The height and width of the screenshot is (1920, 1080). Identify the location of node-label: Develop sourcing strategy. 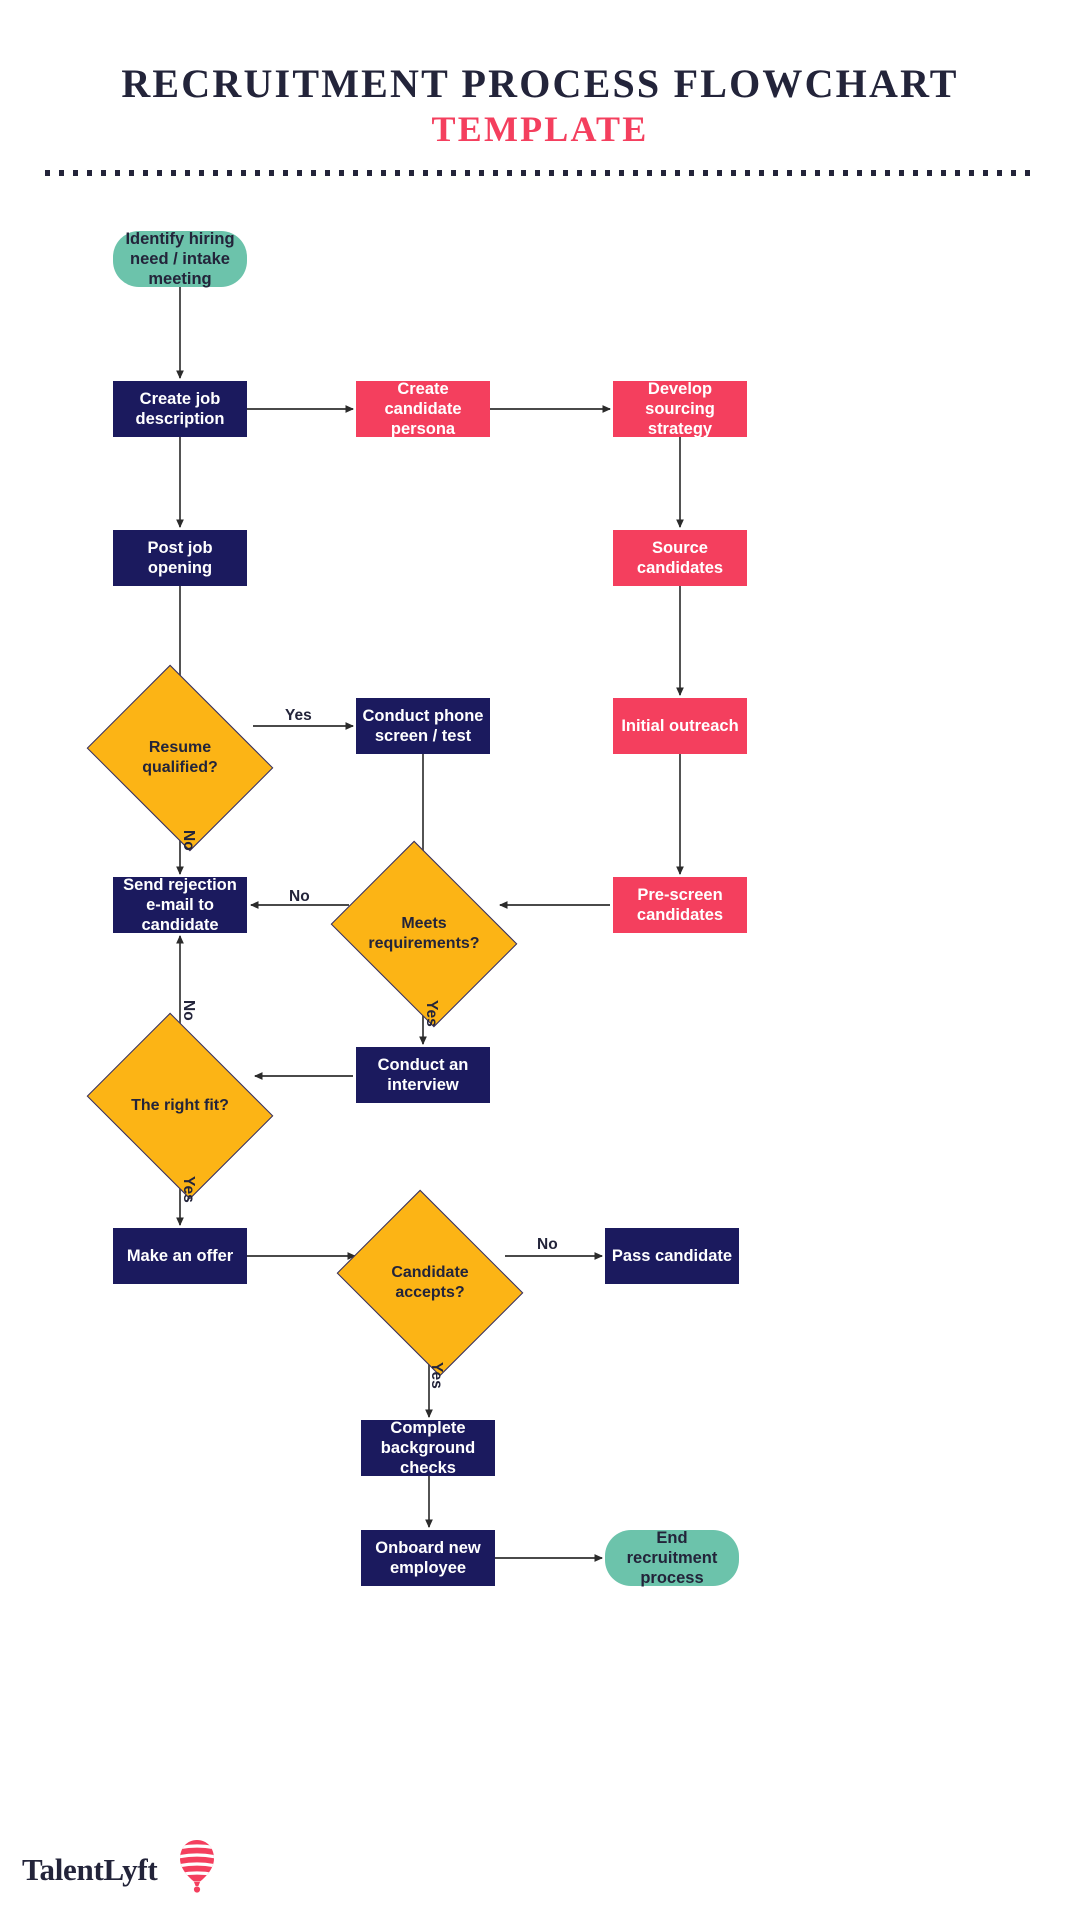
(680, 409).